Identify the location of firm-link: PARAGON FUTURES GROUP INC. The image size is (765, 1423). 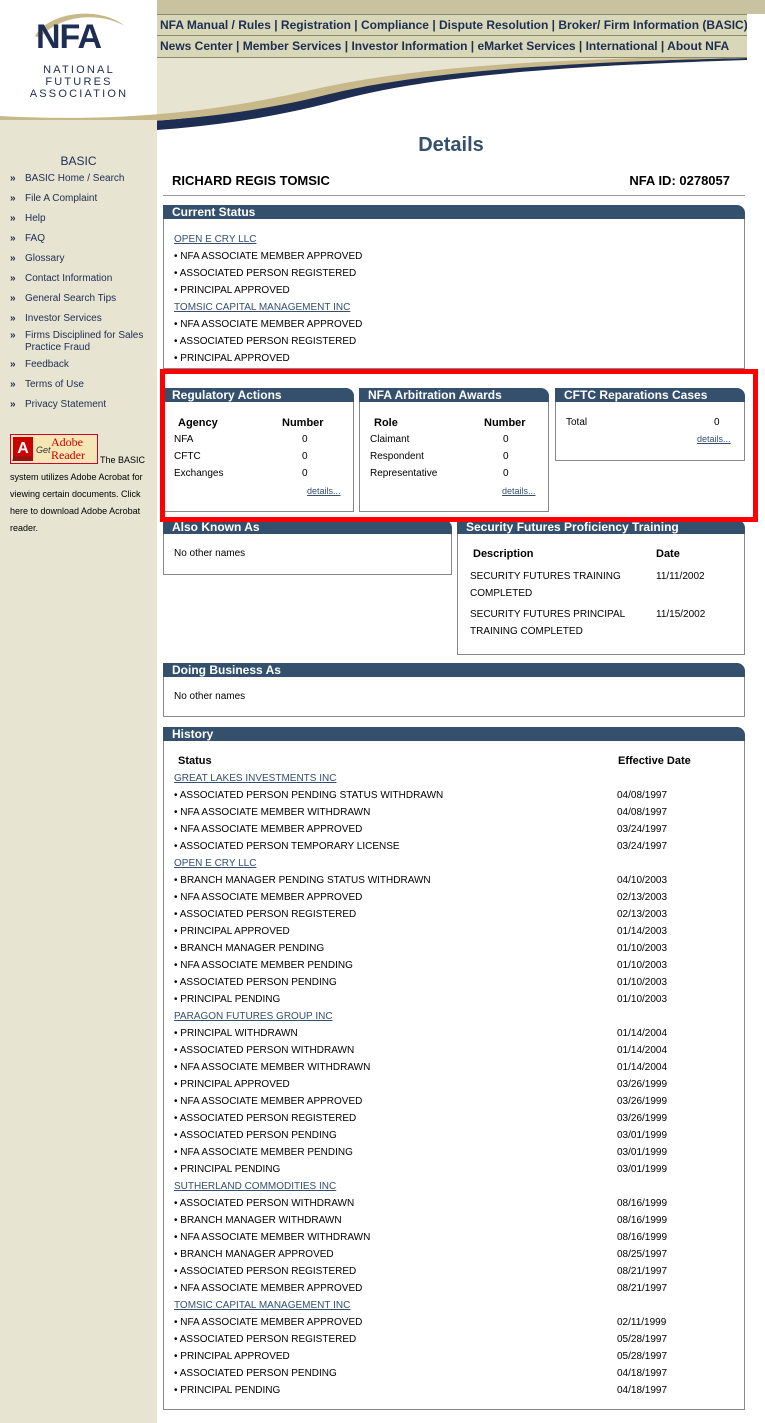
(253, 1016).